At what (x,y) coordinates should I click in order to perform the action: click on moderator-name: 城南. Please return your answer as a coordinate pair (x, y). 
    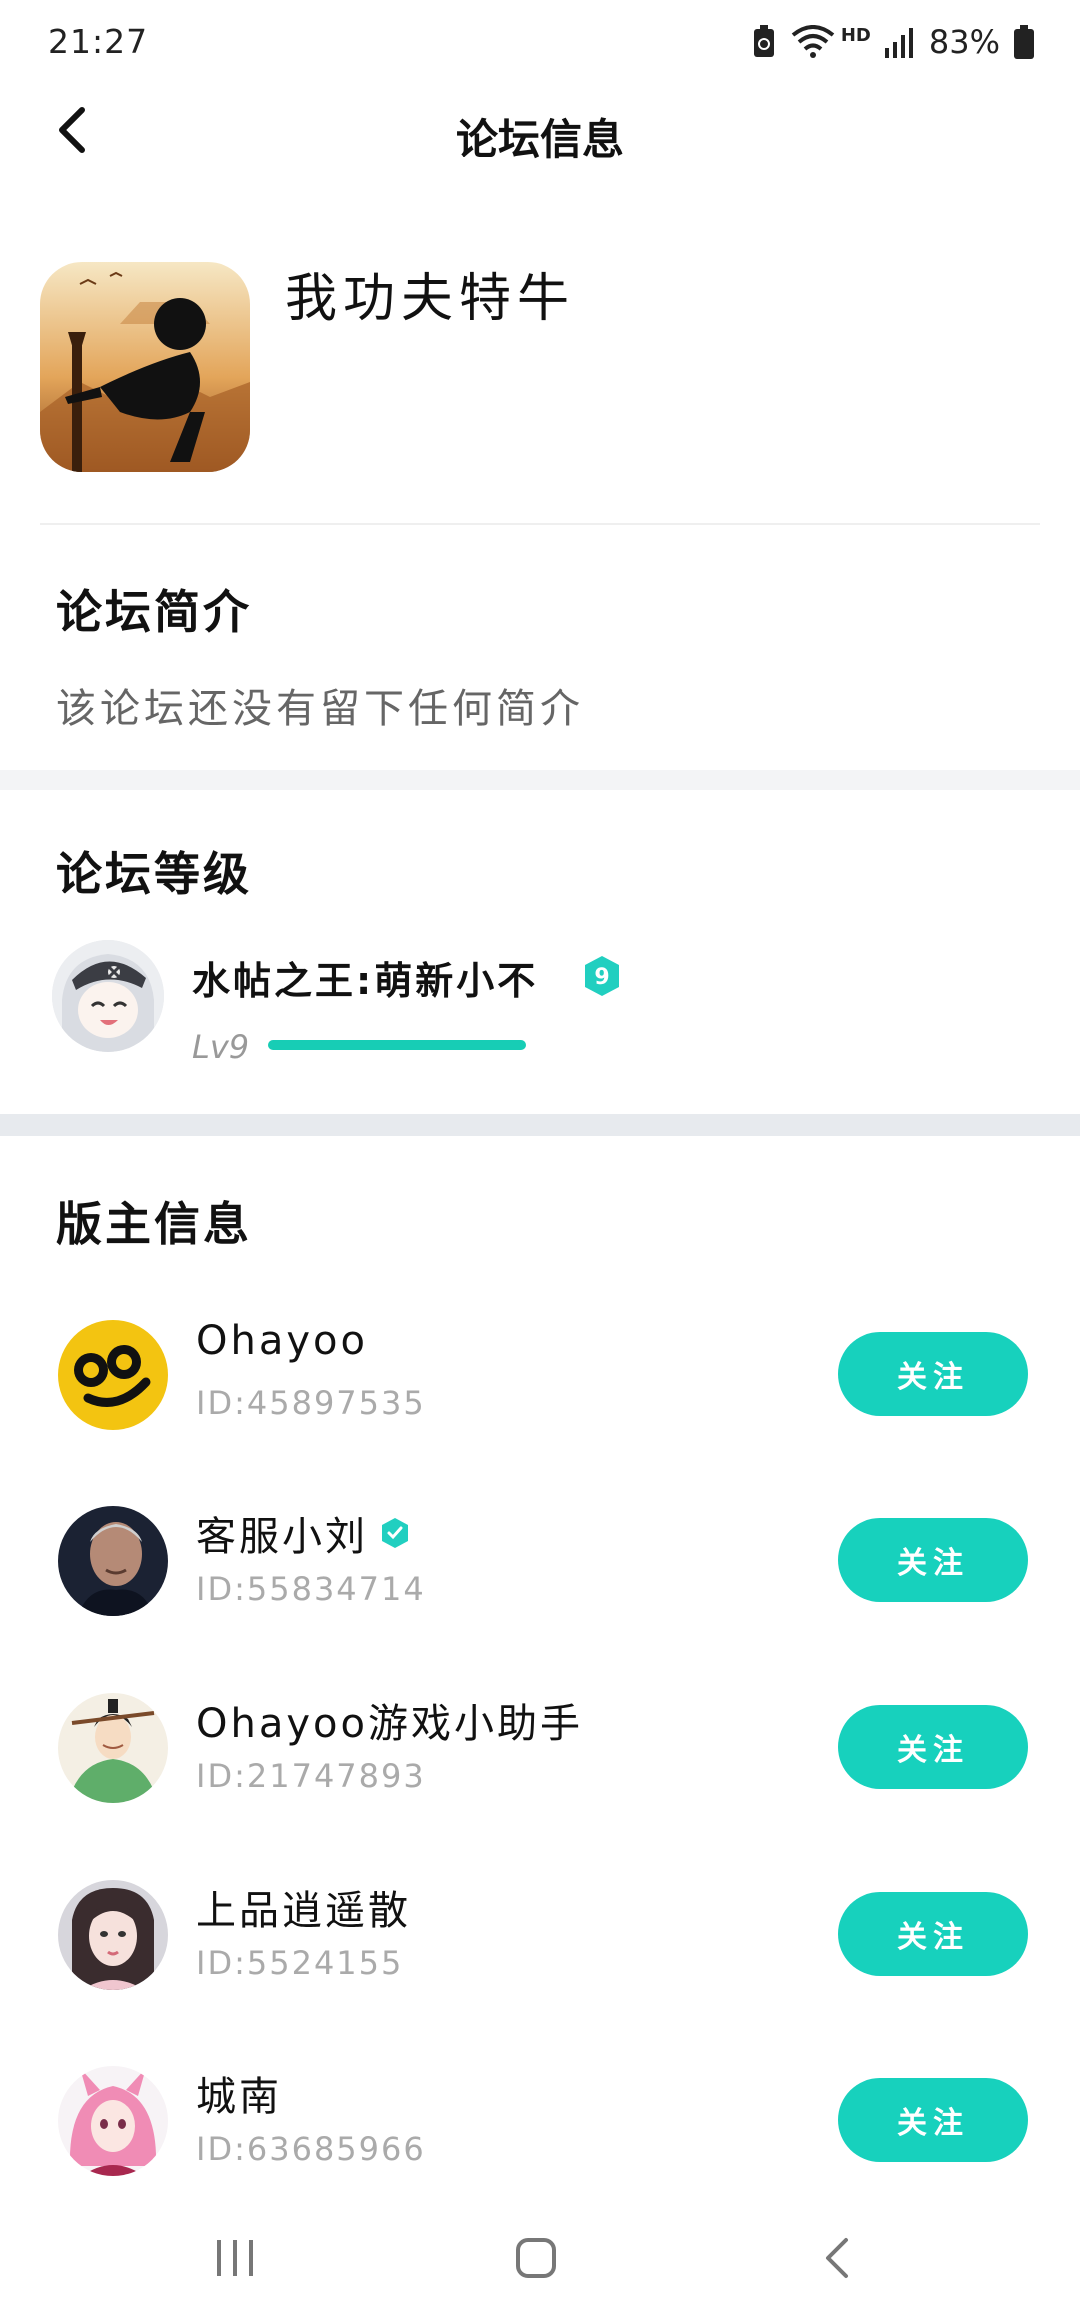
    Looking at the image, I should click on (239, 2097).